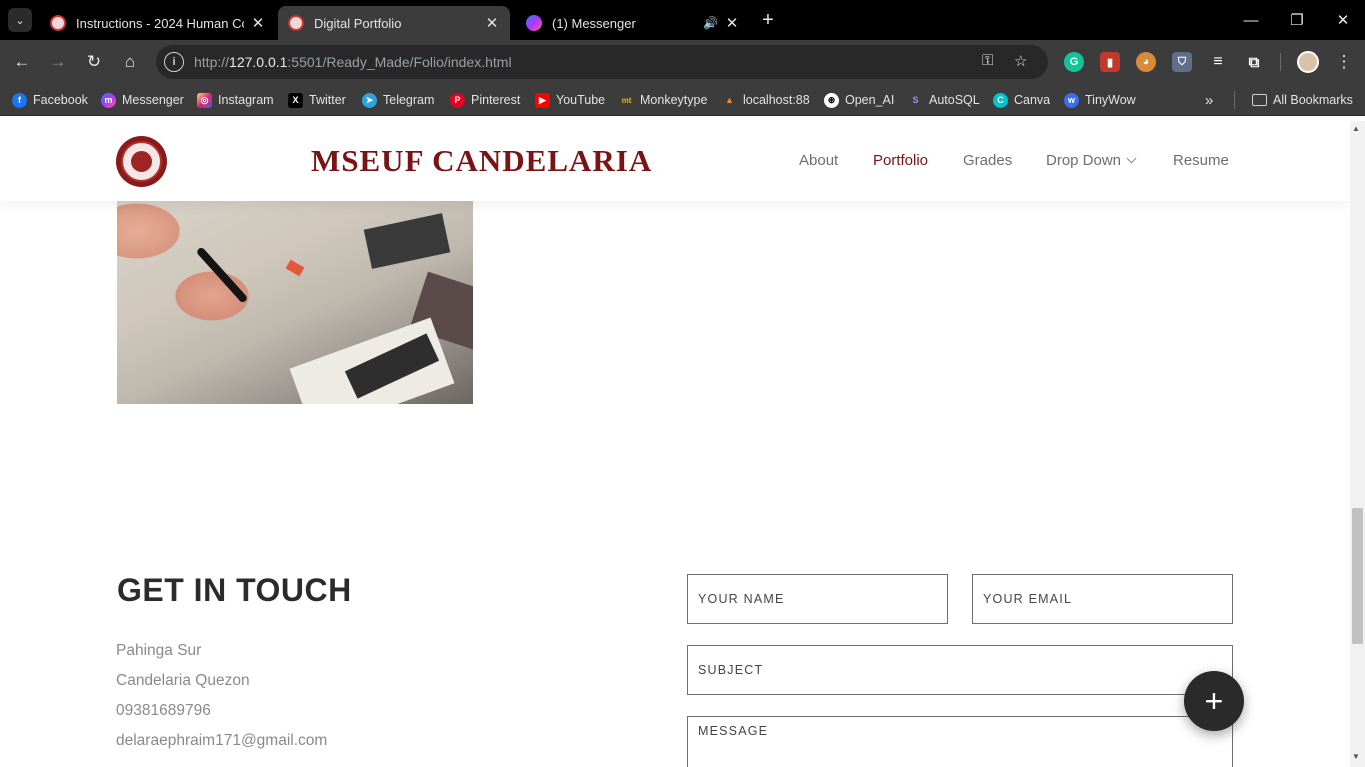 The width and height of the screenshot is (1365, 767). Describe the element at coordinates (358, 23) in the screenshot. I see `tab-title: Digital Portfolio` at that location.